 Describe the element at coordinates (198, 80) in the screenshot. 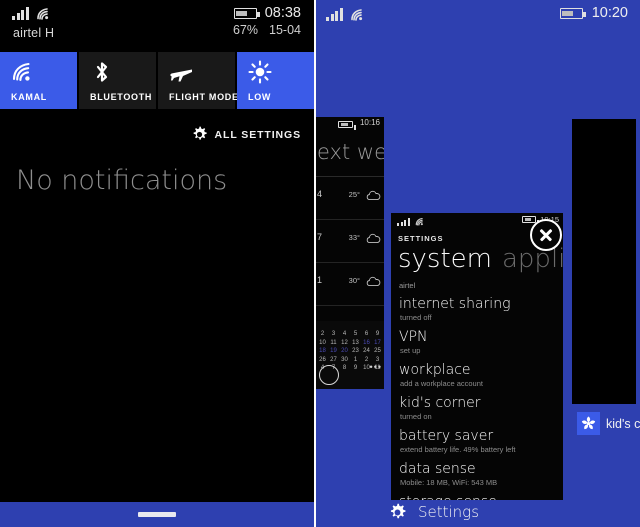

I see `quick-action-flight-mode: FLIGHT MODE` at that location.